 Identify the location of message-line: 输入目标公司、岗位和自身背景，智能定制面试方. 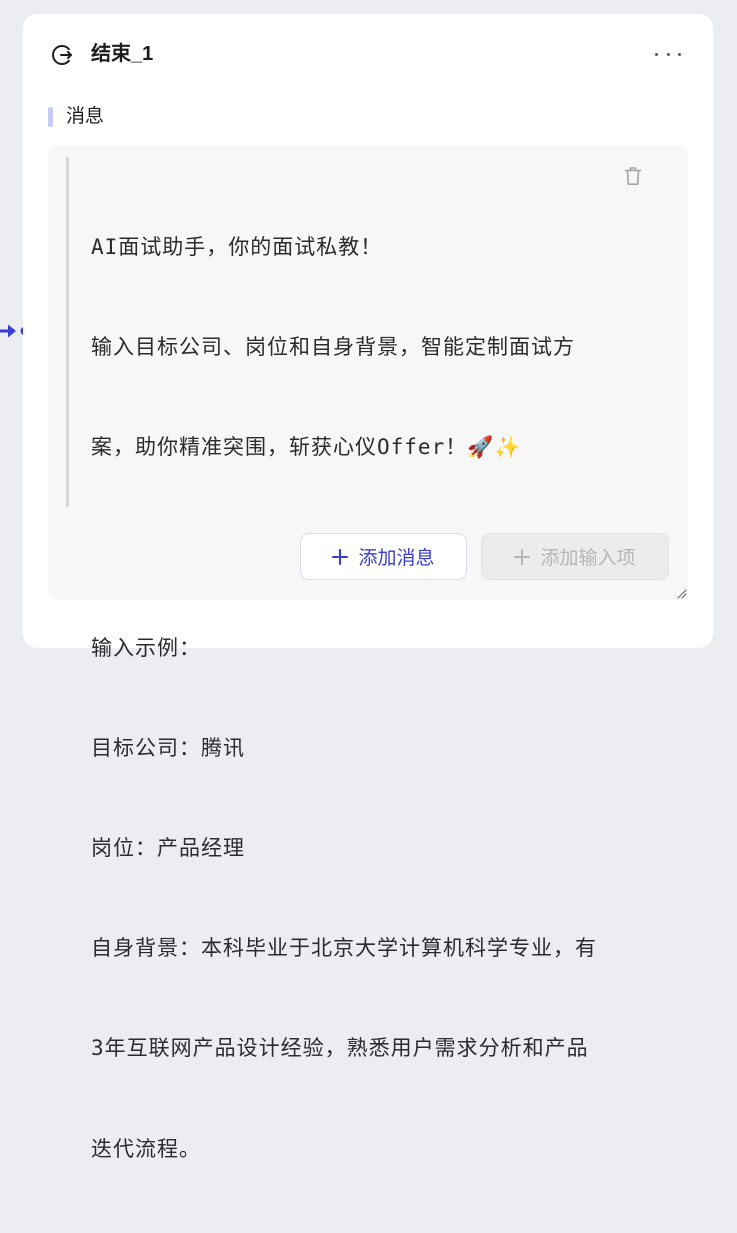
(333, 347).